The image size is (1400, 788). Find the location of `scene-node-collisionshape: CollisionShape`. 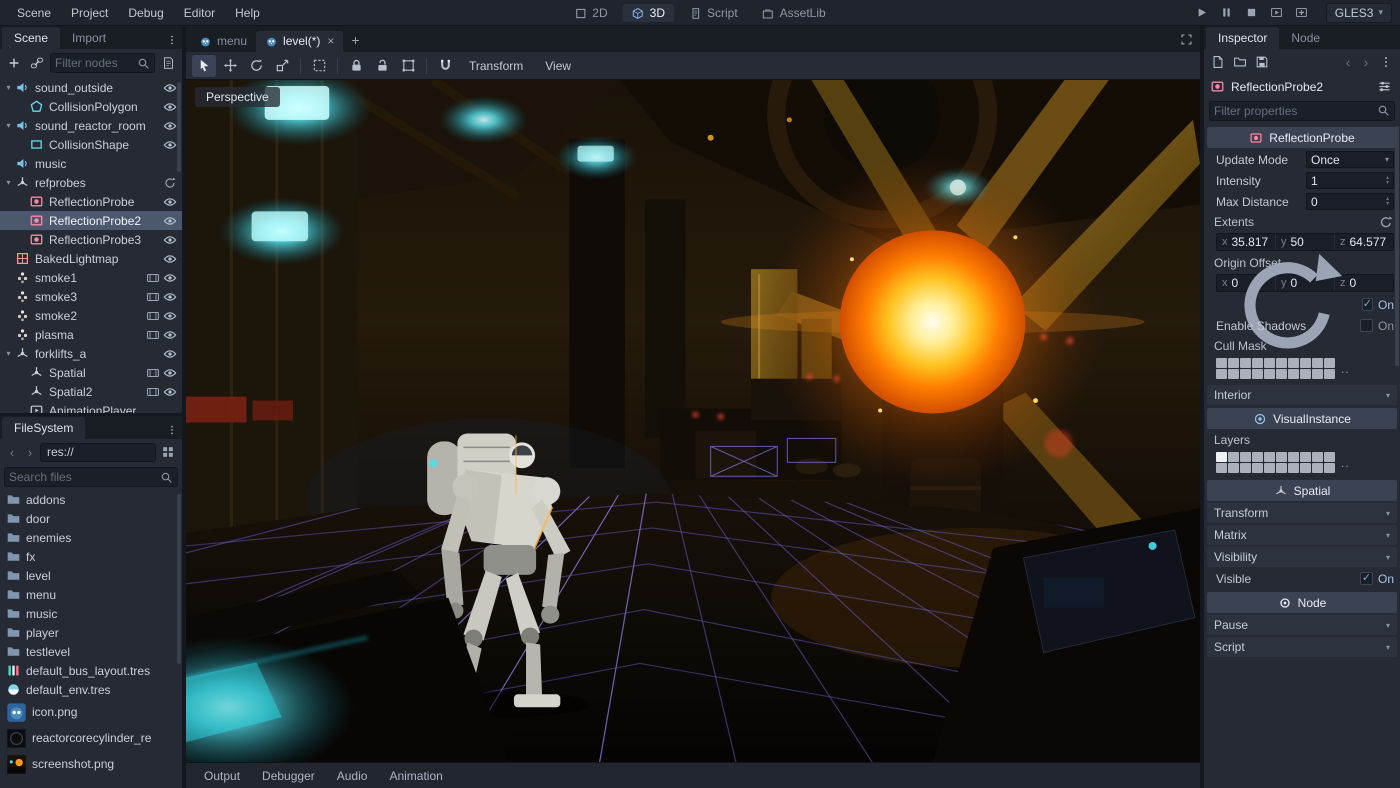

scene-node-collisionshape: CollisionShape is located at coordinates (91, 144).